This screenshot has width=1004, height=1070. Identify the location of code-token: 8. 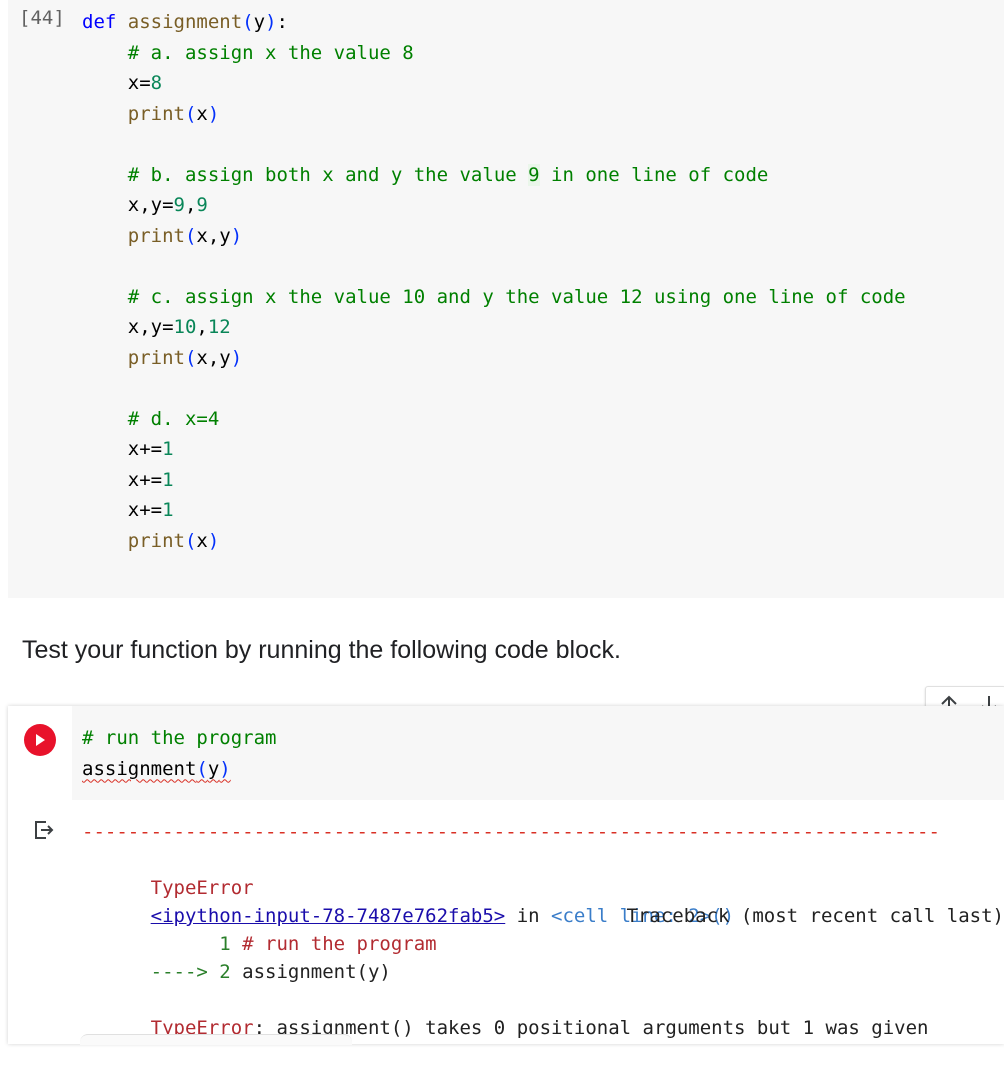
(156, 83).